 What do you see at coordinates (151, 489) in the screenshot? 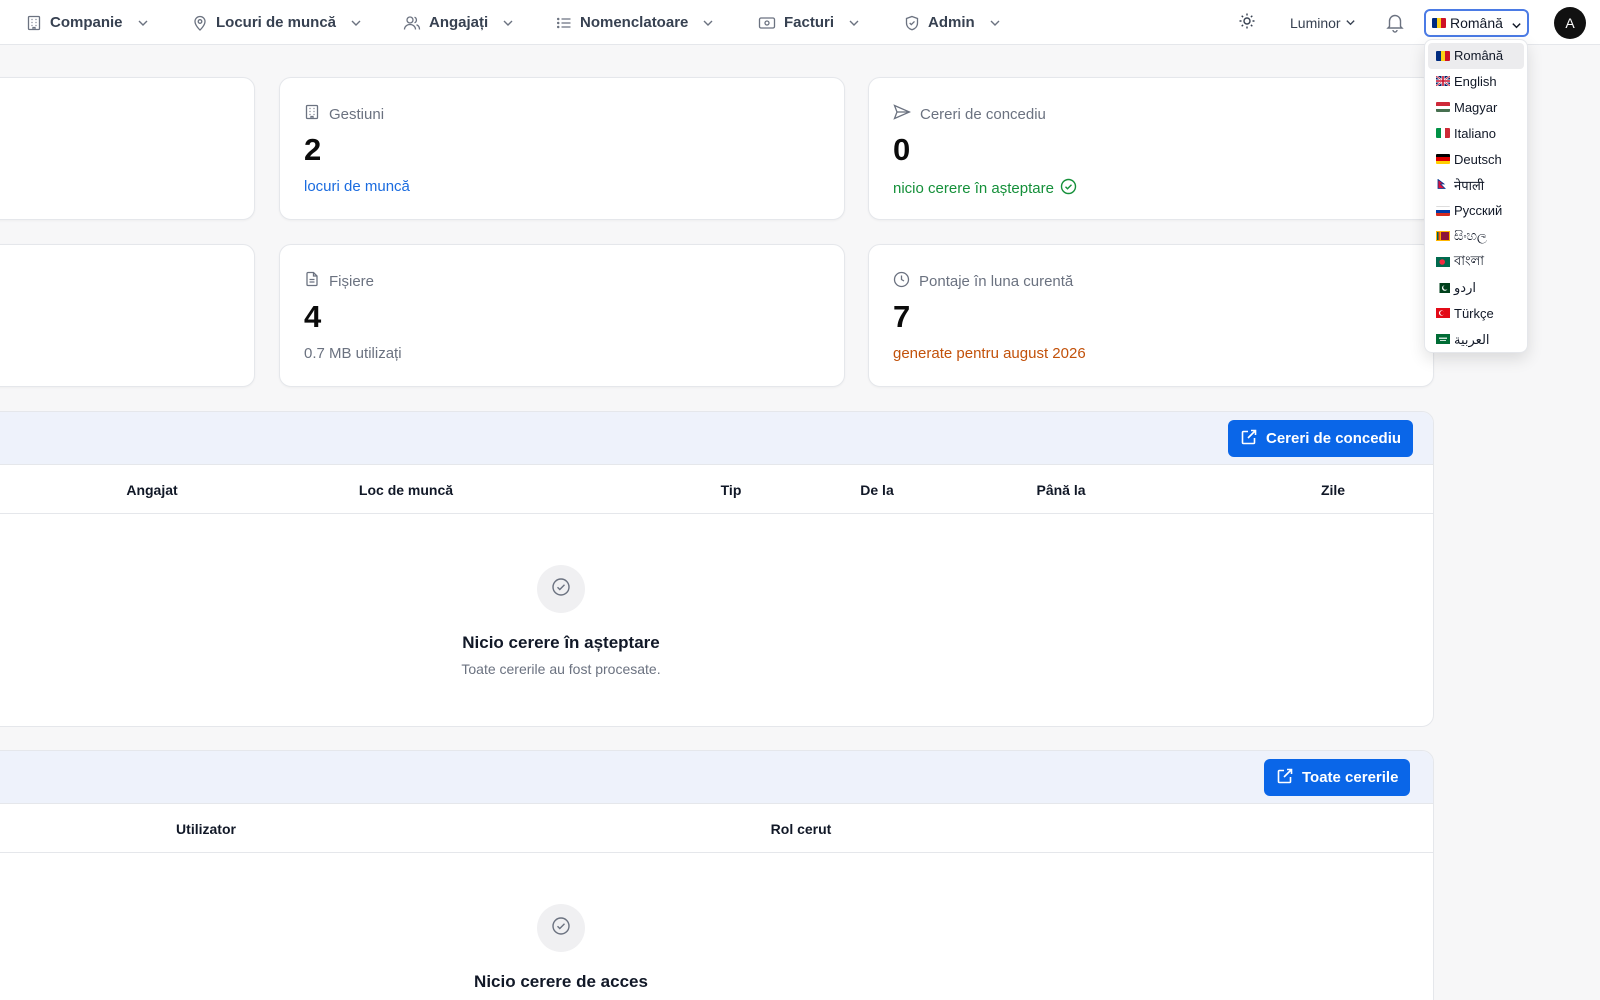
I see `column-header-angajat: Angajat` at bounding box center [151, 489].